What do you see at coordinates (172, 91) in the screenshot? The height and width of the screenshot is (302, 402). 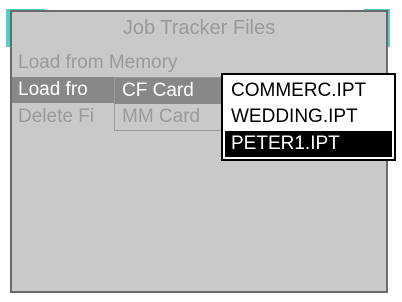 I see `submenu-item-cf-card: CF Card` at bounding box center [172, 91].